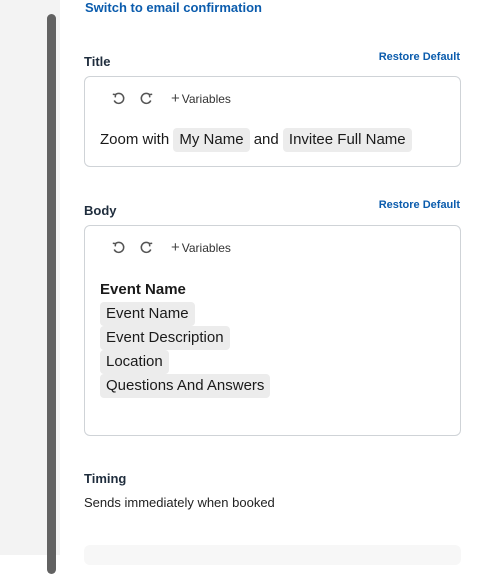  What do you see at coordinates (272, 555) in the screenshot?
I see `next-section-box` at bounding box center [272, 555].